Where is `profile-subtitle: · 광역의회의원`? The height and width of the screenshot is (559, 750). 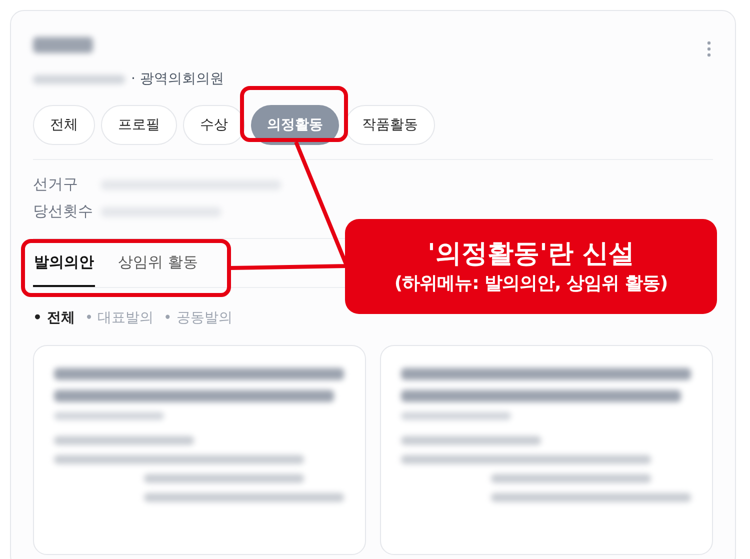
profile-subtitle: · 광역의회의원 is located at coordinates (177, 79).